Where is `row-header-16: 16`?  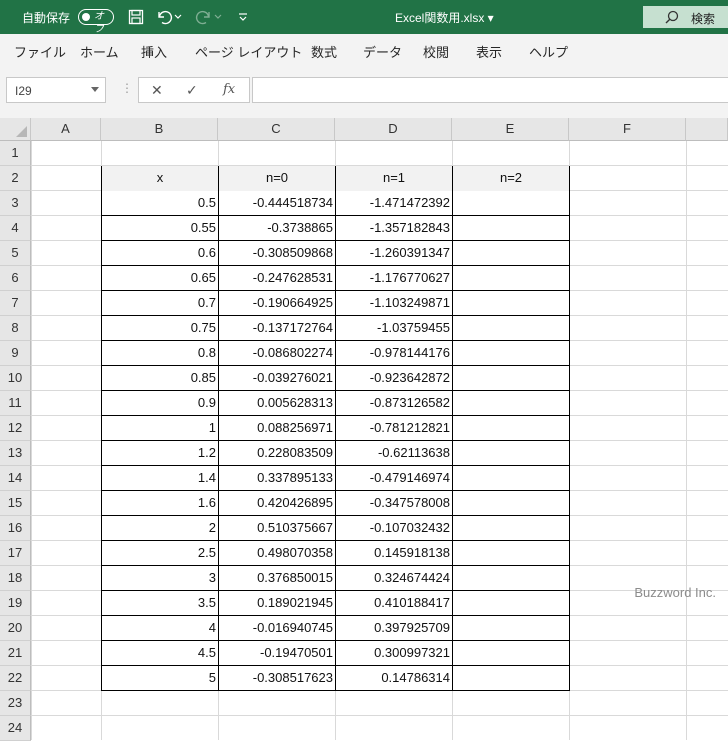
row-header-16: 16 is located at coordinates (15, 528).